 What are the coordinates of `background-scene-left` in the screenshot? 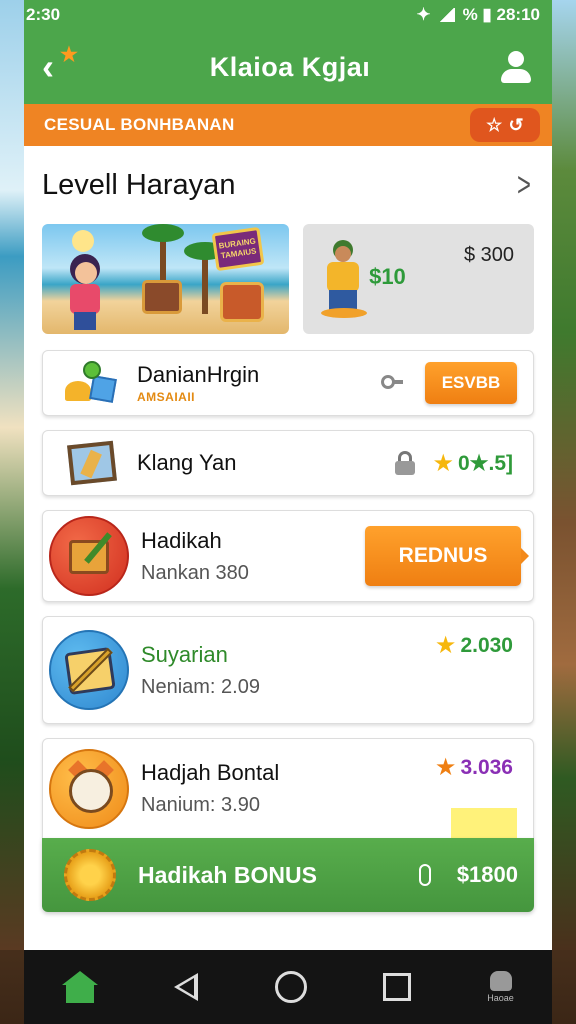 It's located at (12, 475).